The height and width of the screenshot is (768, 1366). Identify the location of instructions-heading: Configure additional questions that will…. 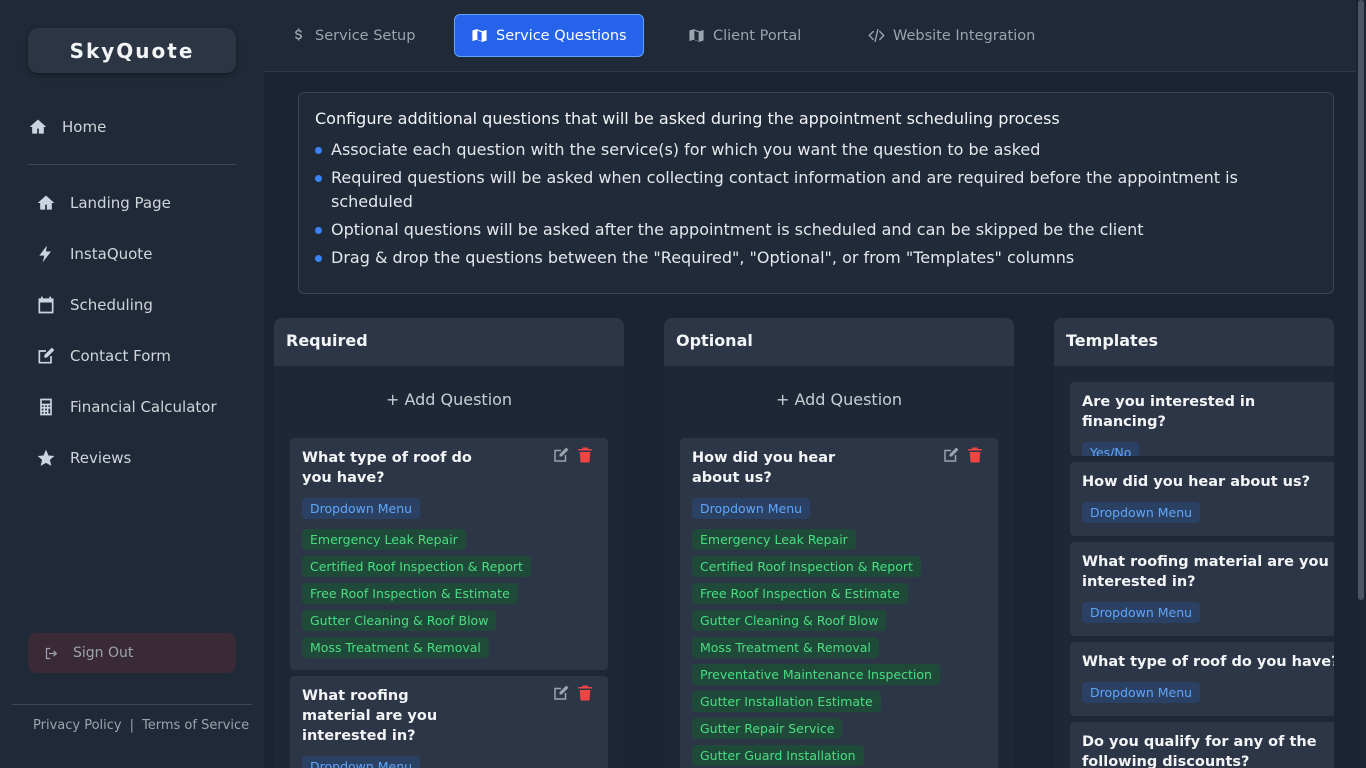
(687, 118).